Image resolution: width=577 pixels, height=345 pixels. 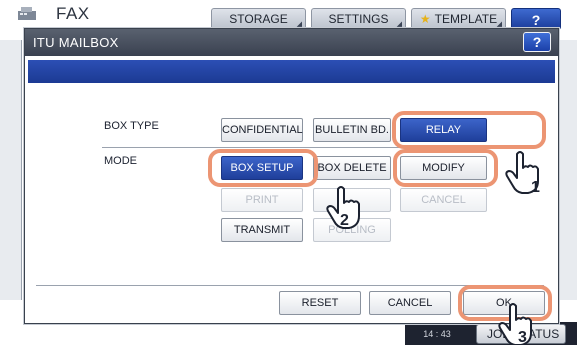 What do you see at coordinates (27, 13) in the screenshot?
I see `fax-machine-icon` at bounding box center [27, 13].